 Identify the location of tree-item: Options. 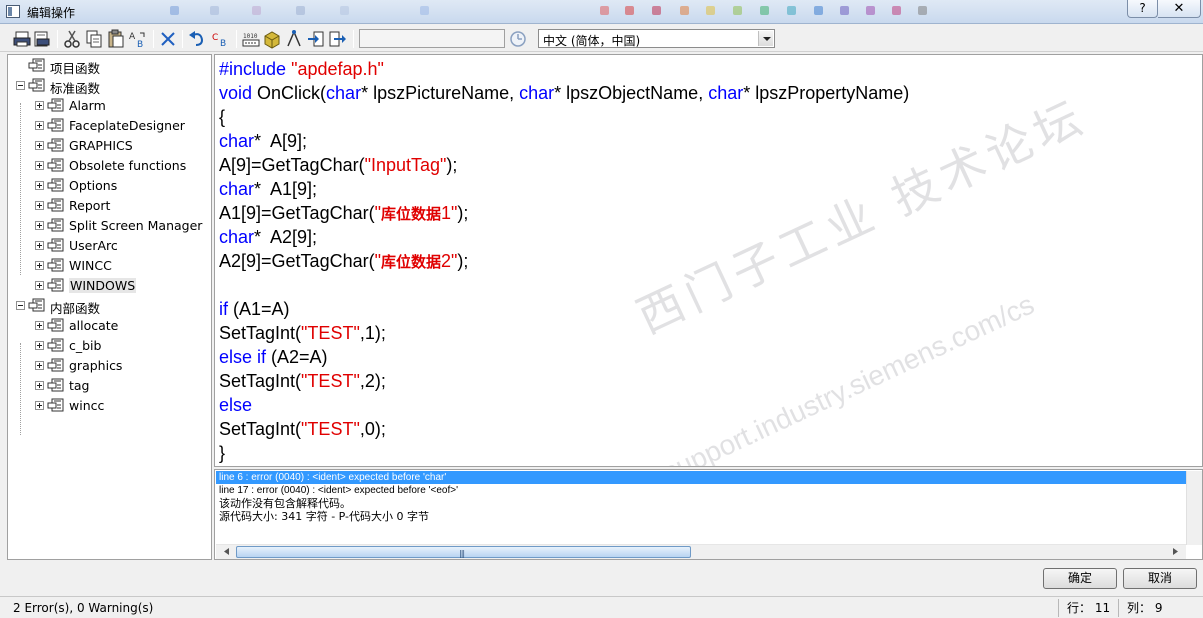
(119, 186).